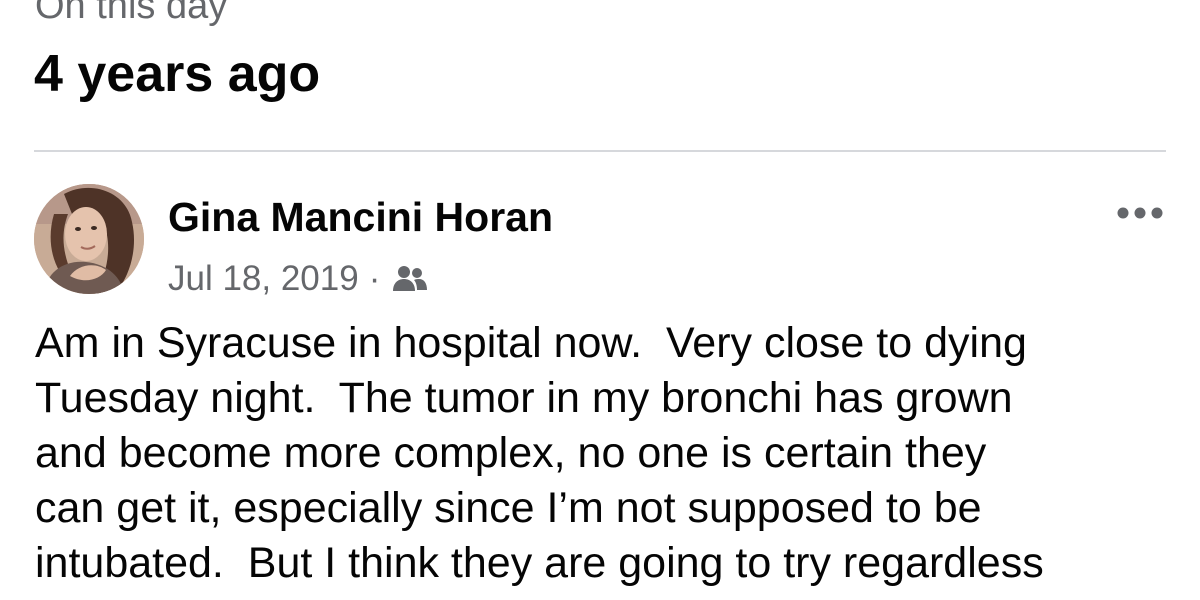 This screenshot has width=1200, height=600. Describe the element at coordinates (177, 74) in the screenshot. I see `memory-title: 4 years ago` at that location.